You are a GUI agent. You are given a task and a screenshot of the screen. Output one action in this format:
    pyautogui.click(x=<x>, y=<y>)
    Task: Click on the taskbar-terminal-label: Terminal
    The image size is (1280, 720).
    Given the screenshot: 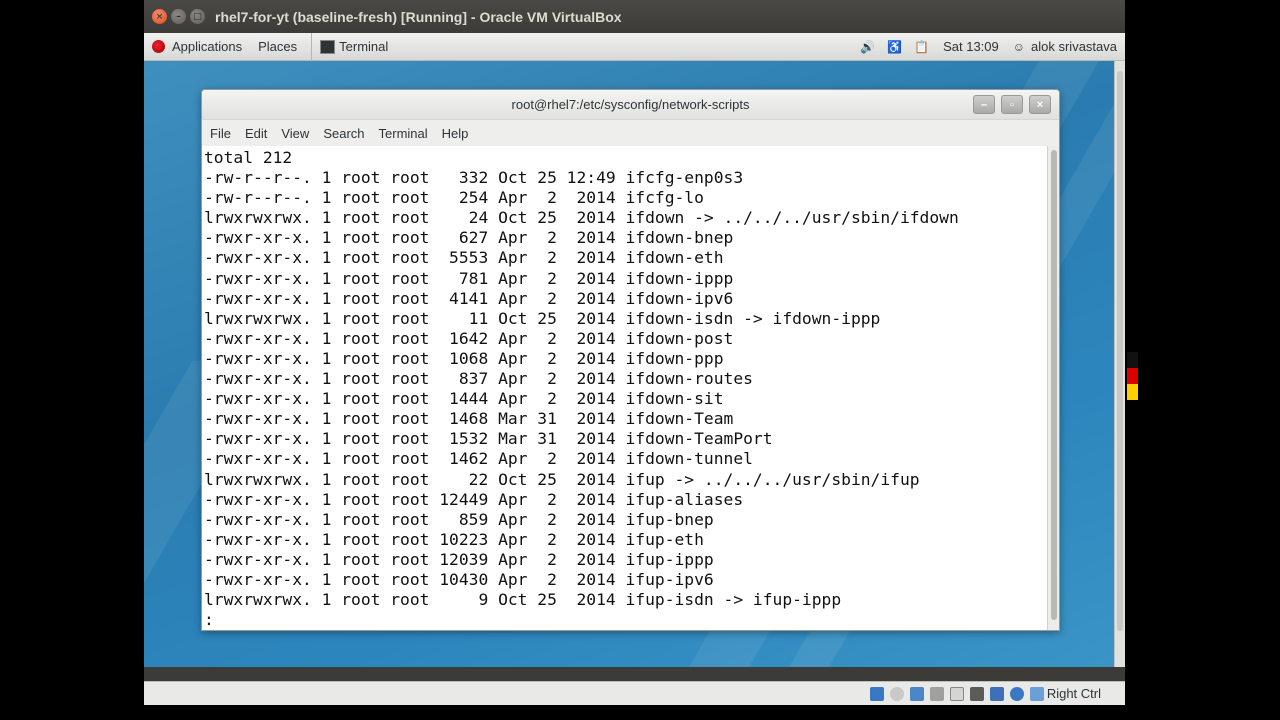 What is the action you would take?
    pyautogui.click(x=364, y=46)
    